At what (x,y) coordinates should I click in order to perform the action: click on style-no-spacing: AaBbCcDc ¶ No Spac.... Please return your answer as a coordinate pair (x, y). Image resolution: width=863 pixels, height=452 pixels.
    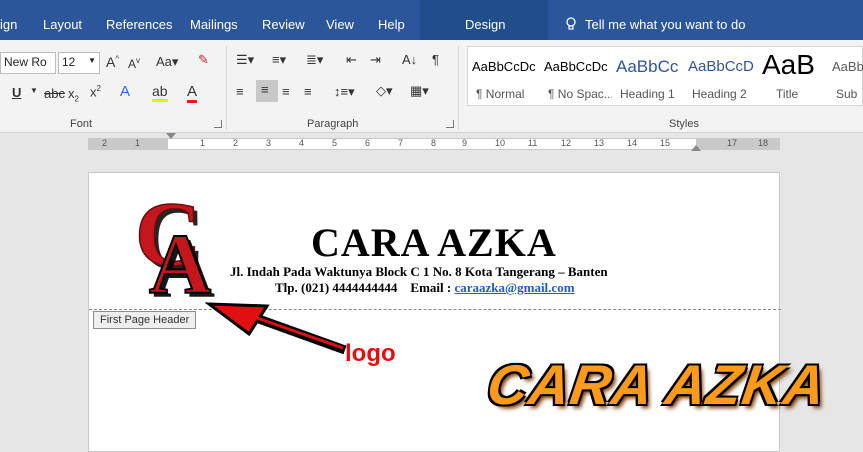
    Looking at the image, I should click on (576, 76).